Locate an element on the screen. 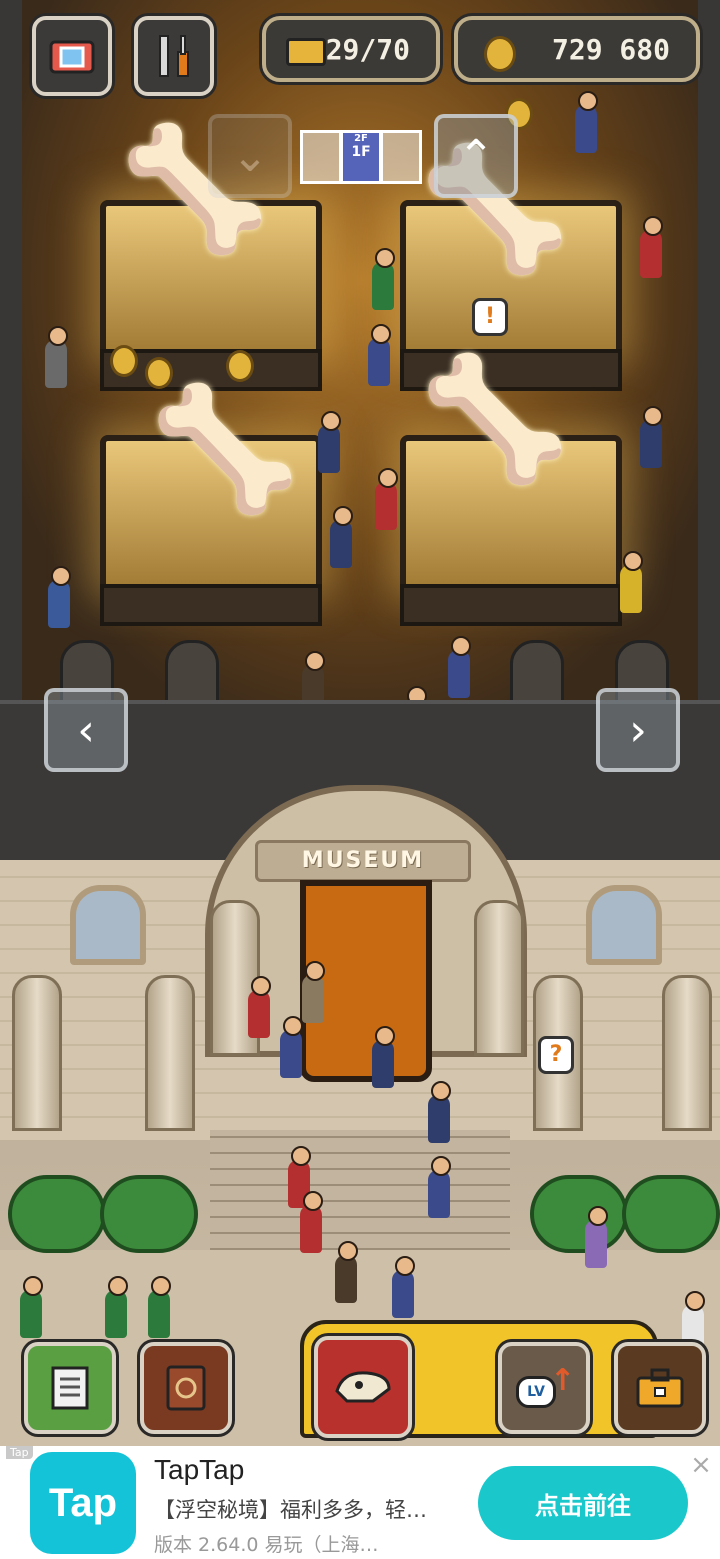  memo-icon is located at coordinates (70, 1388).